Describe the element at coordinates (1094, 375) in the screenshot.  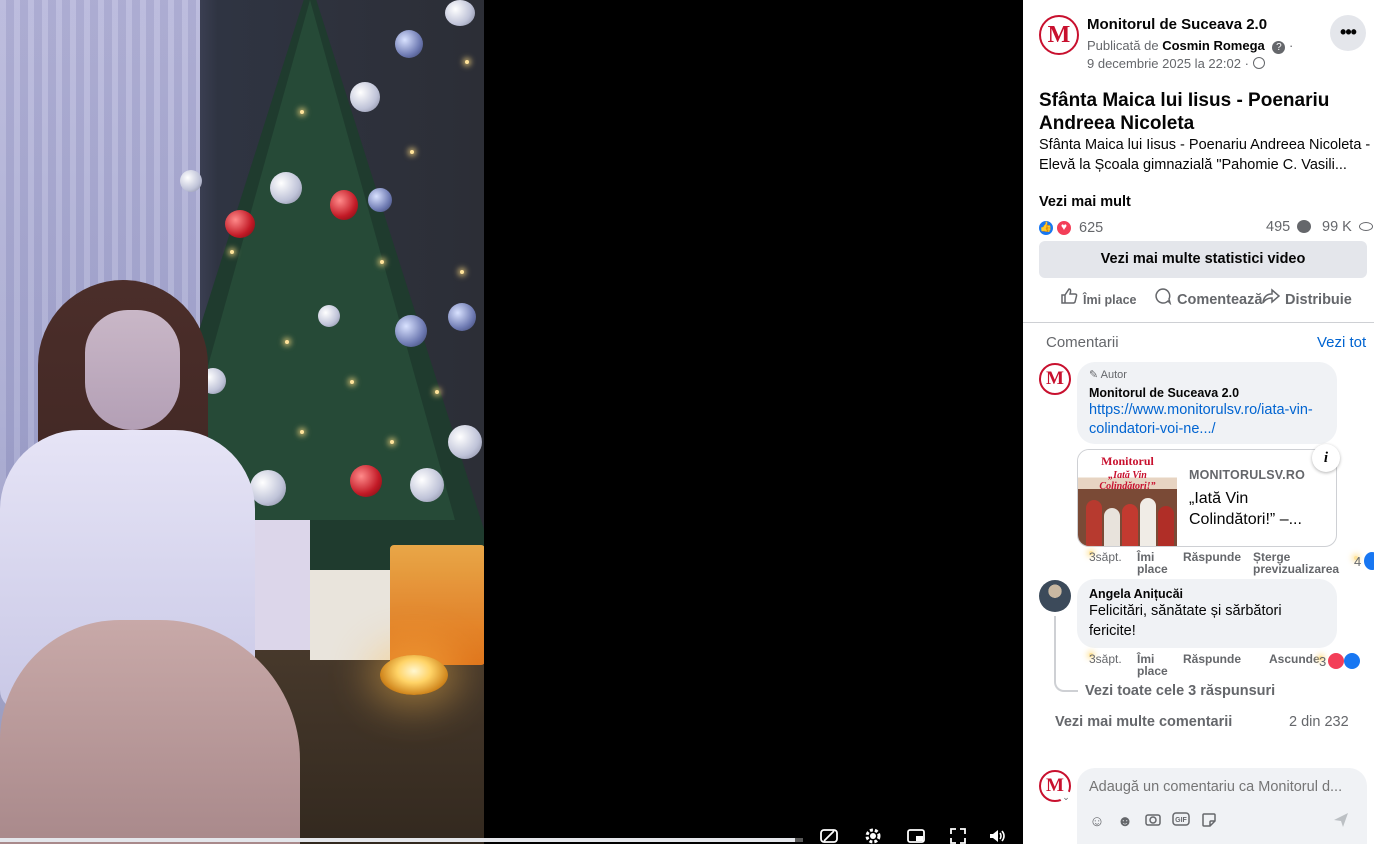
I see `pencil-icon: ✎` at that location.